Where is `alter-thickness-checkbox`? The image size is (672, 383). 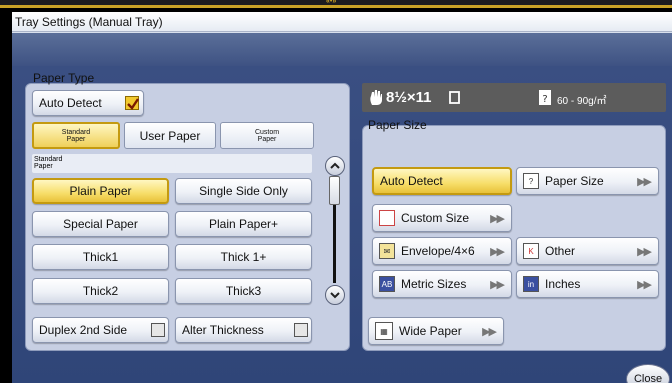
alter-thickness-checkbox is located at coordinates (301, 330).